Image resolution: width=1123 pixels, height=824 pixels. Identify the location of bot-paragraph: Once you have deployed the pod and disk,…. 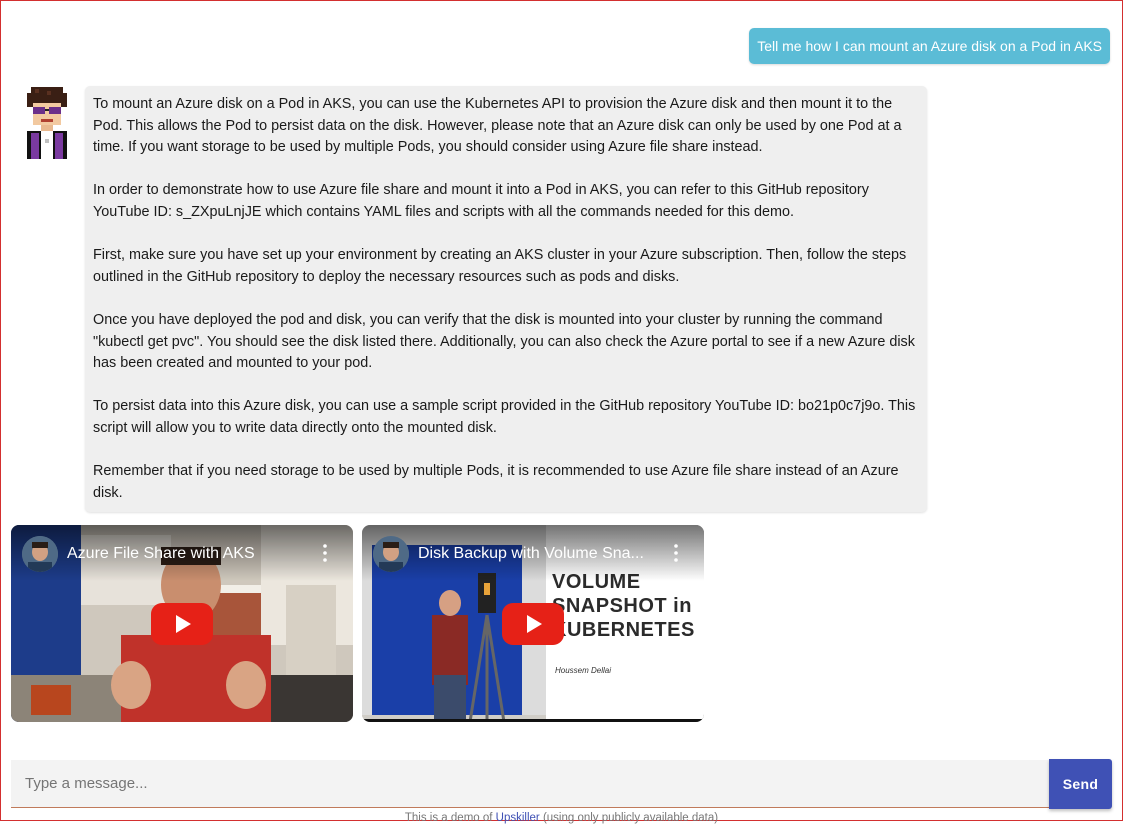
(504, 341).